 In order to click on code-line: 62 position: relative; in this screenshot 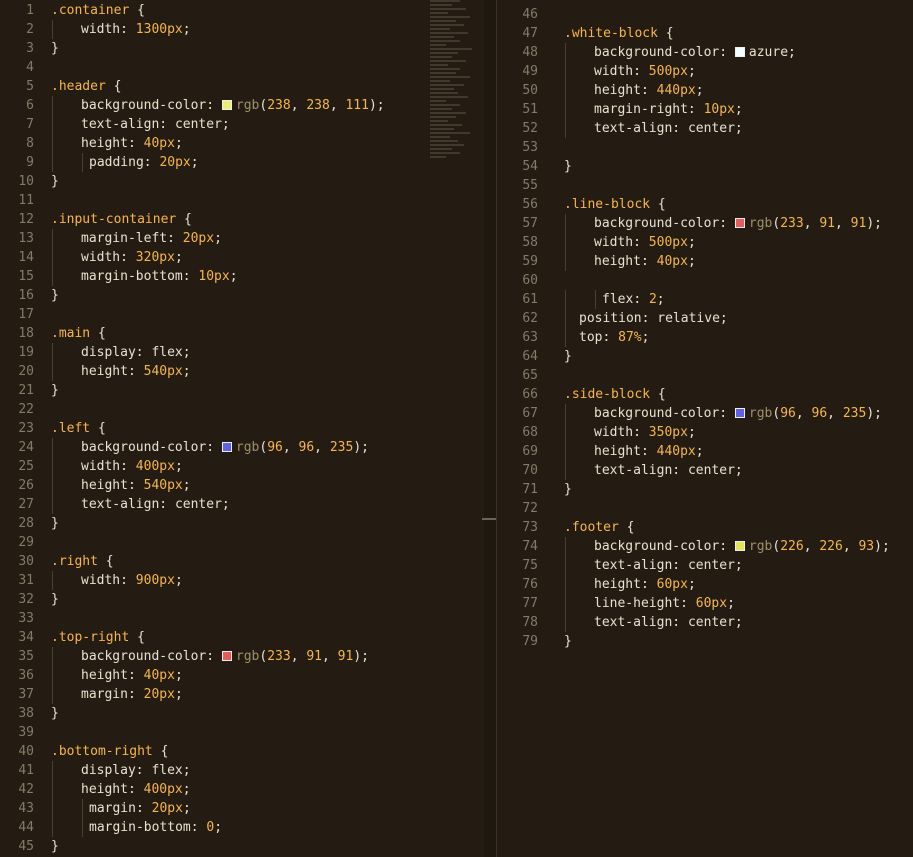, I will do `click(705, 318)`.